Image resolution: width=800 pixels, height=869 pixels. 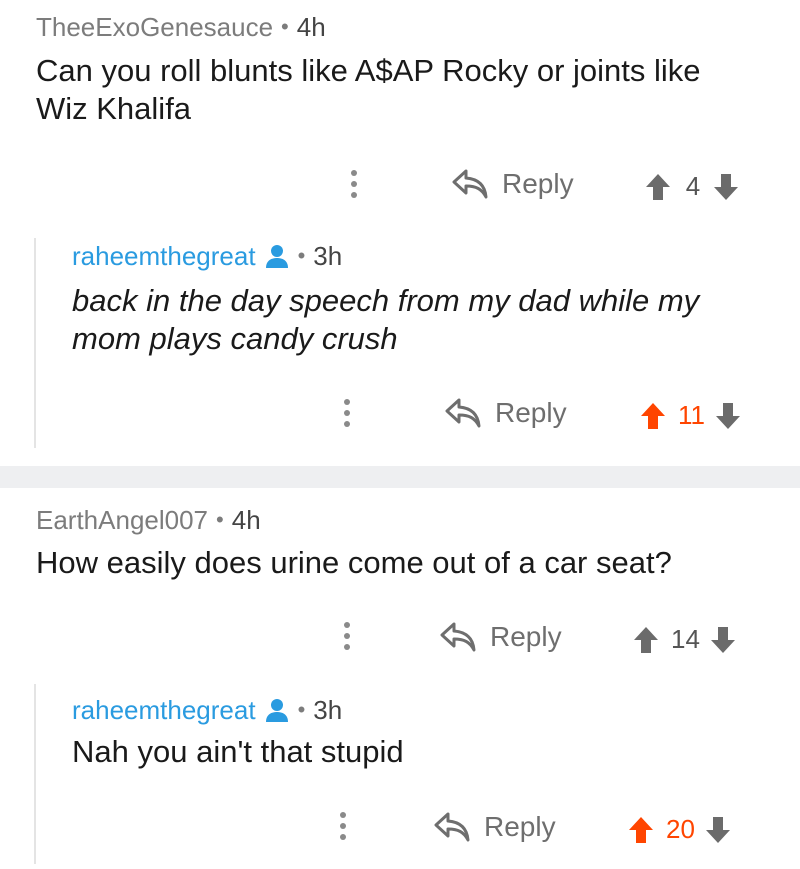 I want to click on comment-author: TheeExoGenesauce, so click(x=154, y=27).